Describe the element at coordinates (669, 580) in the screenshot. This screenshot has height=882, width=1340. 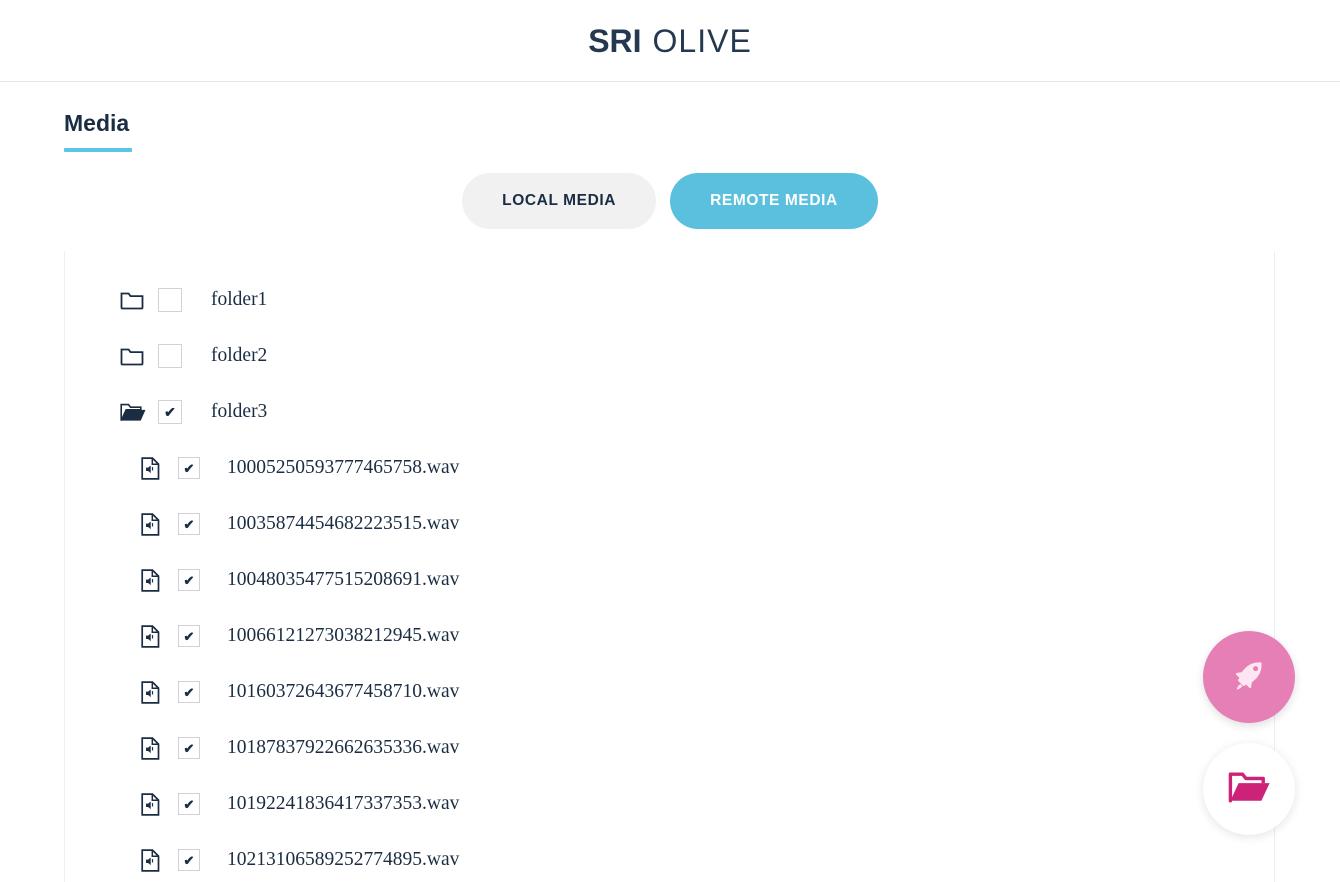
I see `tree-row-file: ✔ 10048035477515208691.wav` at that location.